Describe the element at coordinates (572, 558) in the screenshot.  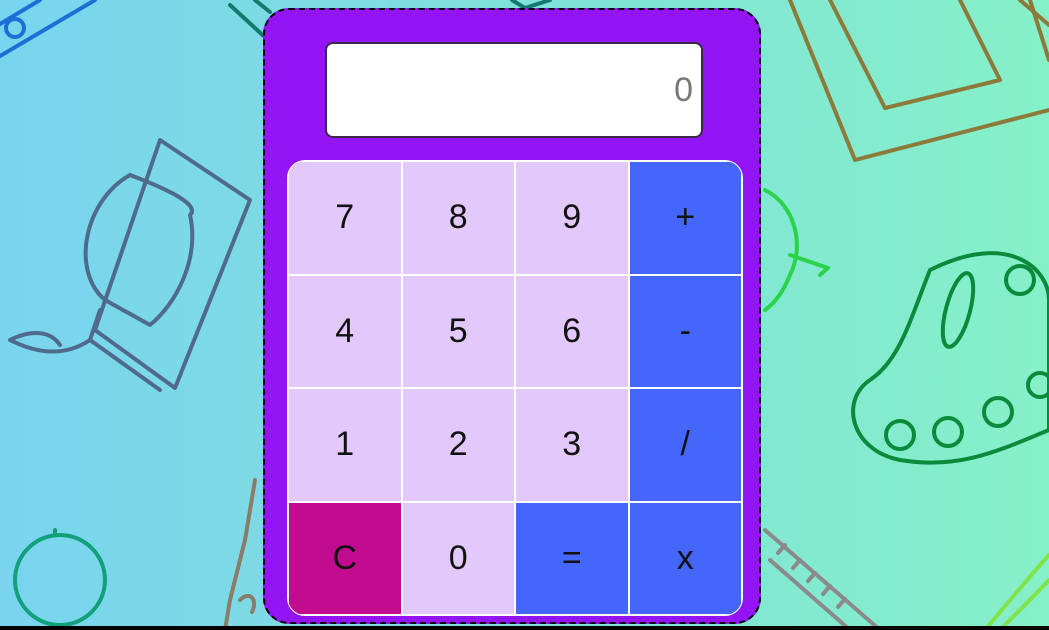
I see `key-equals: =` at that location.